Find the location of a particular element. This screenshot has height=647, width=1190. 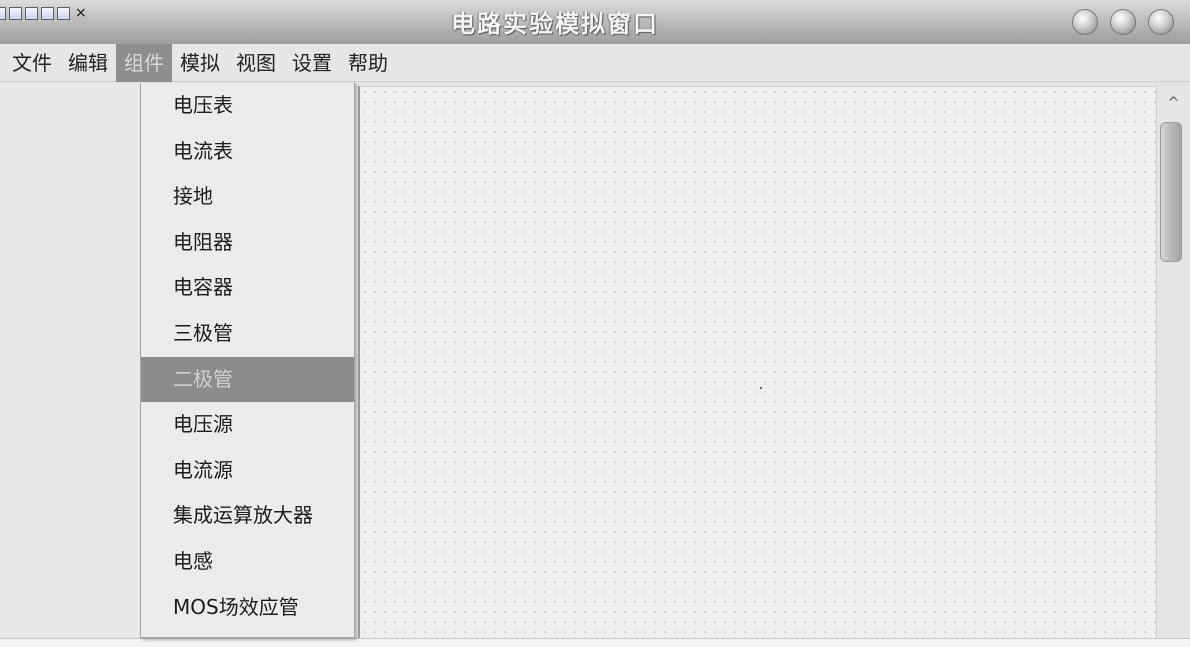

menu-item-inductor: 电感 is located at coordinates (247, 562).